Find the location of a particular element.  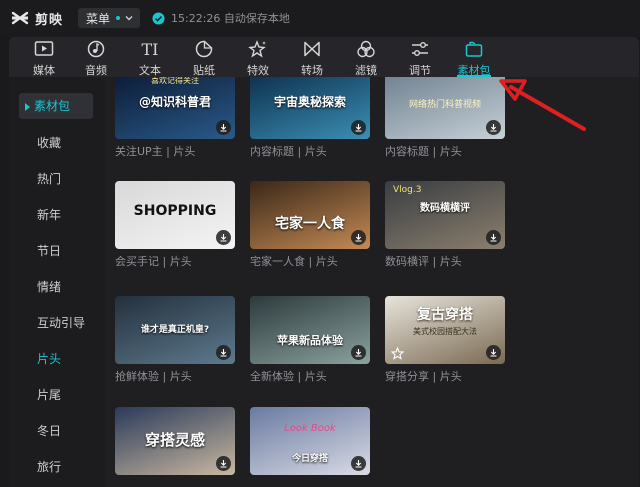

template-thumbnail: 谁才是真正机皇? is located at coordinates (175, 330).